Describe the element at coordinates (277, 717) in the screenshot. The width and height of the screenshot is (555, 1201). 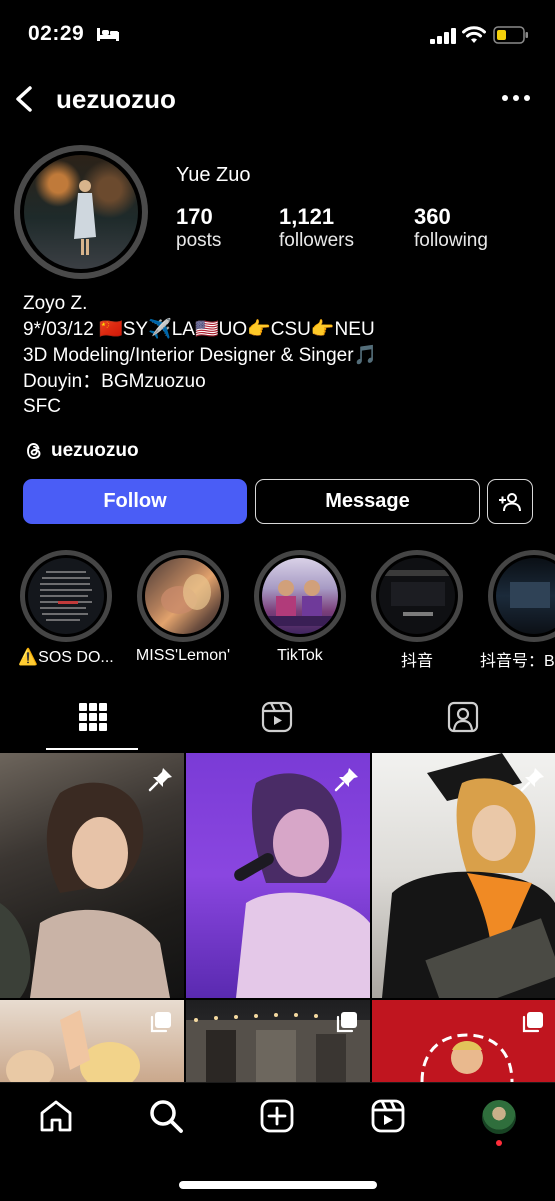
I see `reels-tab-icon` at that location.